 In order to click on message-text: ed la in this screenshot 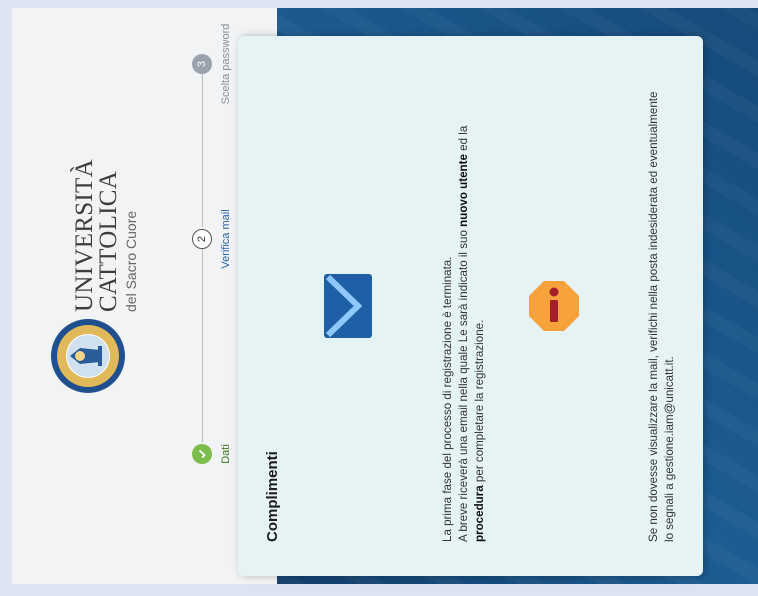, I will do `click(463, 140)`.